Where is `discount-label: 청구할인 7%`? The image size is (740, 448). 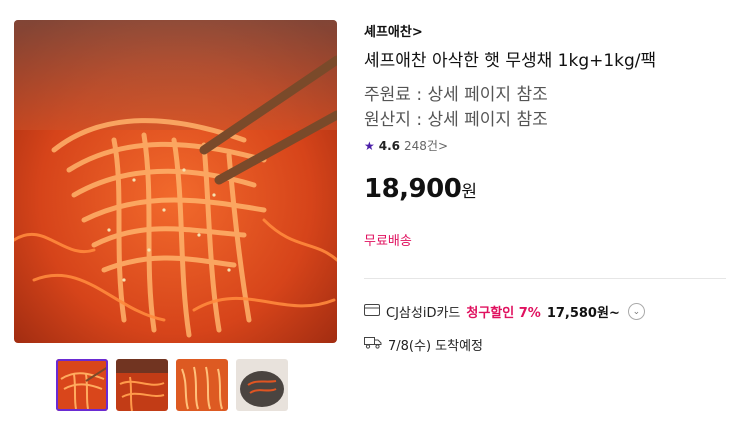
discount-label: 청구할인 7% is located at coordinates (503, 313).